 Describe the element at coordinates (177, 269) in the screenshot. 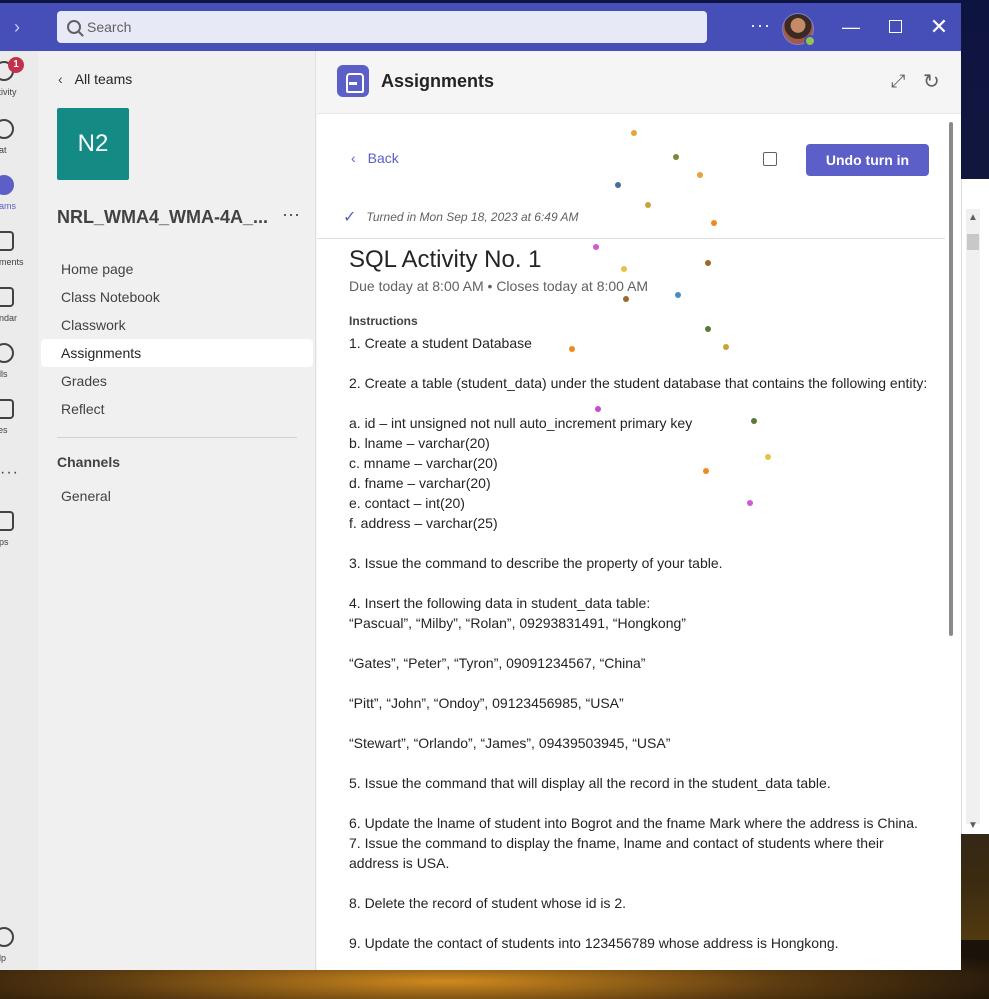

I see `nav-item-home-page: Home page` at that location.